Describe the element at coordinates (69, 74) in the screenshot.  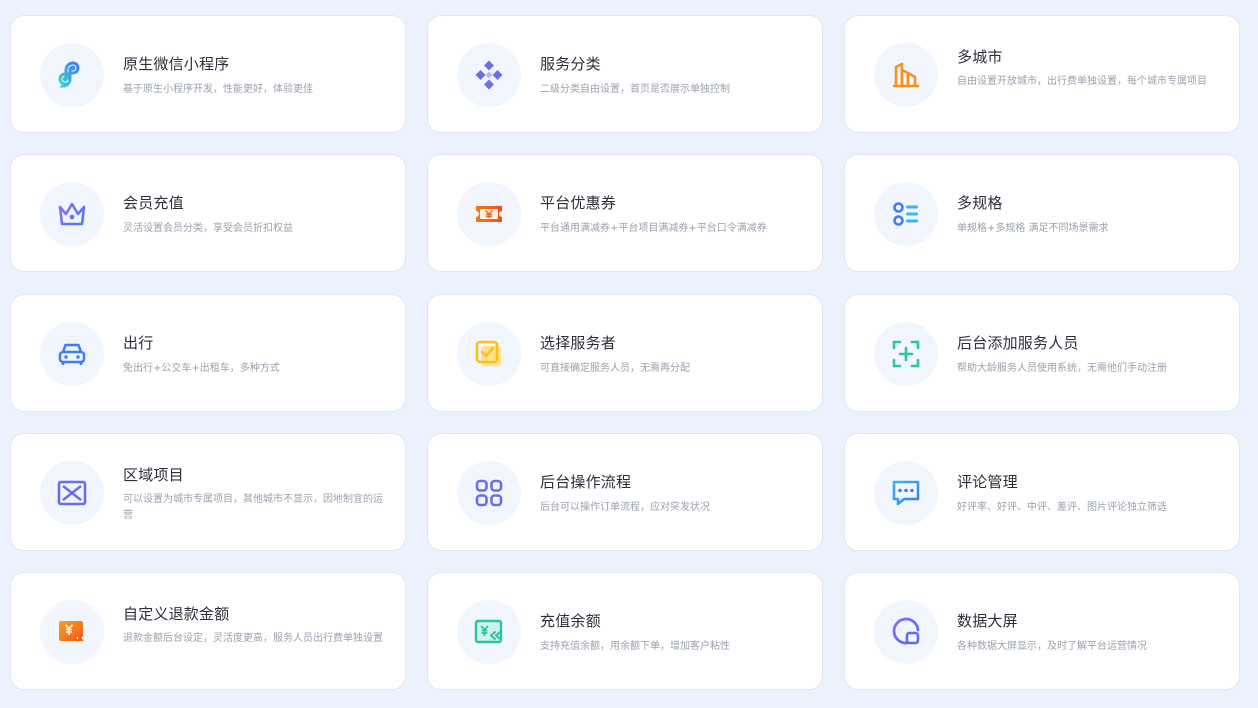
I see `link-icon` at that location.